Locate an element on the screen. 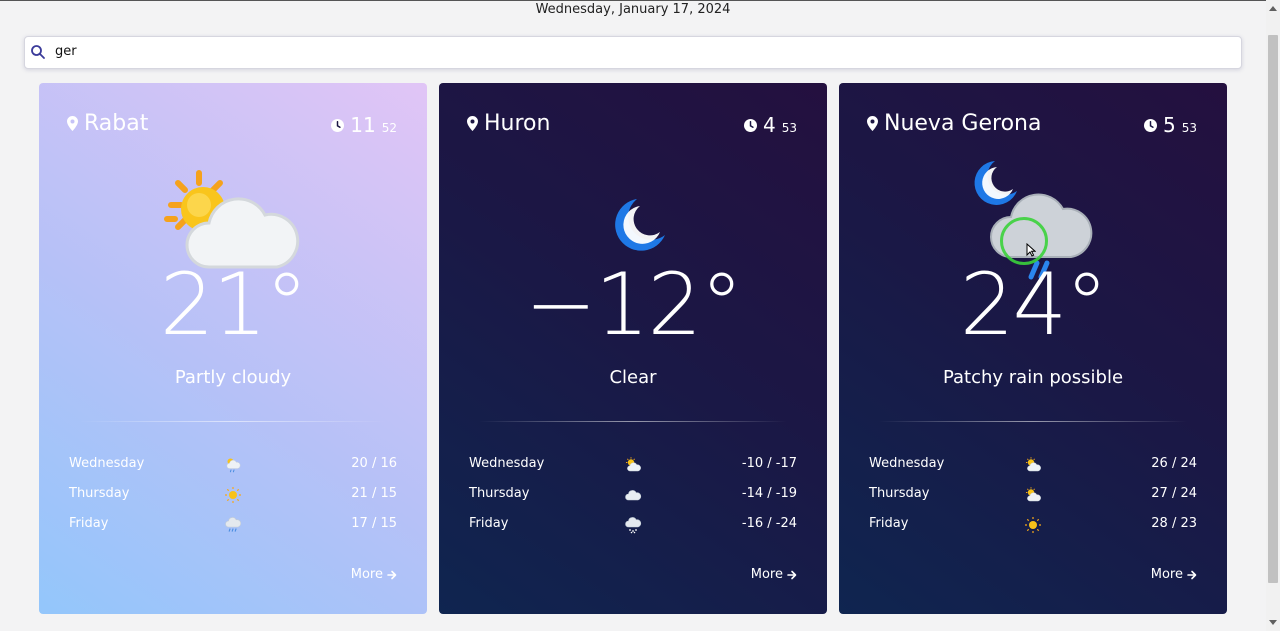 The image size is (1280, 631). current-condition: Patchy rain possible is located at coordinates (1033, 377).